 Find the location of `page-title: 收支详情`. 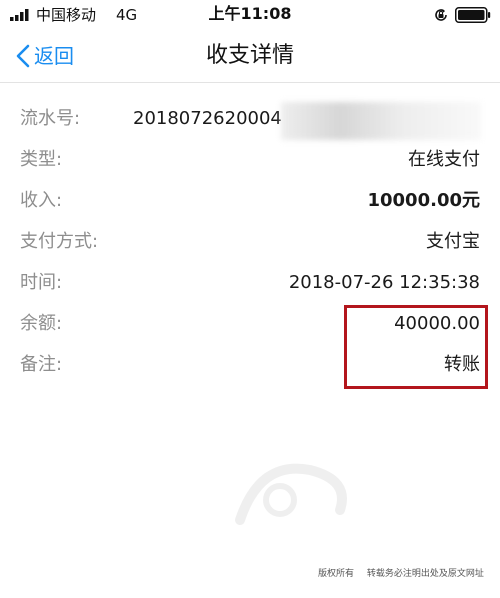

page-title: 收支详情 is located at coordinates (249, 55).